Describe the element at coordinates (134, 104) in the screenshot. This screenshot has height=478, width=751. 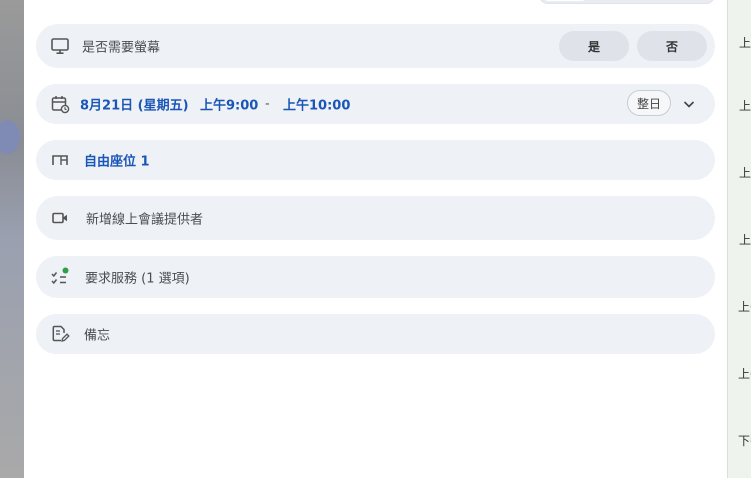
I see `date-field: 8月21日 (星期五)` at that location.